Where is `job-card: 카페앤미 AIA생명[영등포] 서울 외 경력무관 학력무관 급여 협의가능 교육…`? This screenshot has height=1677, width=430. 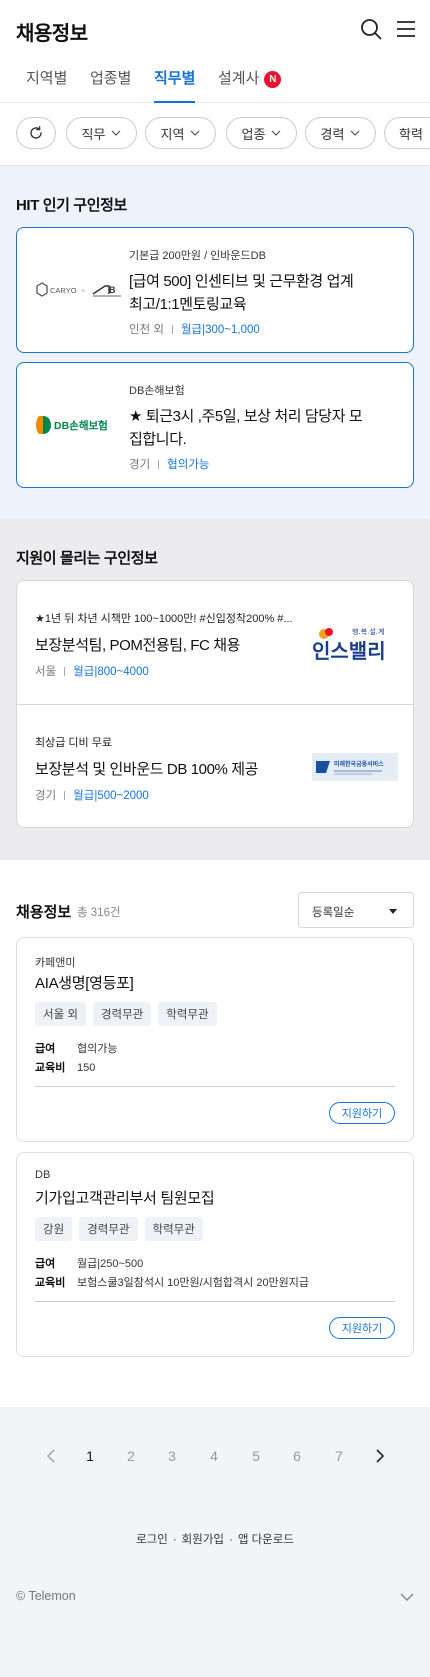 job-card: 카페앤미 AIA생명[영등포] 서울 외 경력무관 학력무관 급여 협의가능 교육… is located at coordinates (215, 1039).